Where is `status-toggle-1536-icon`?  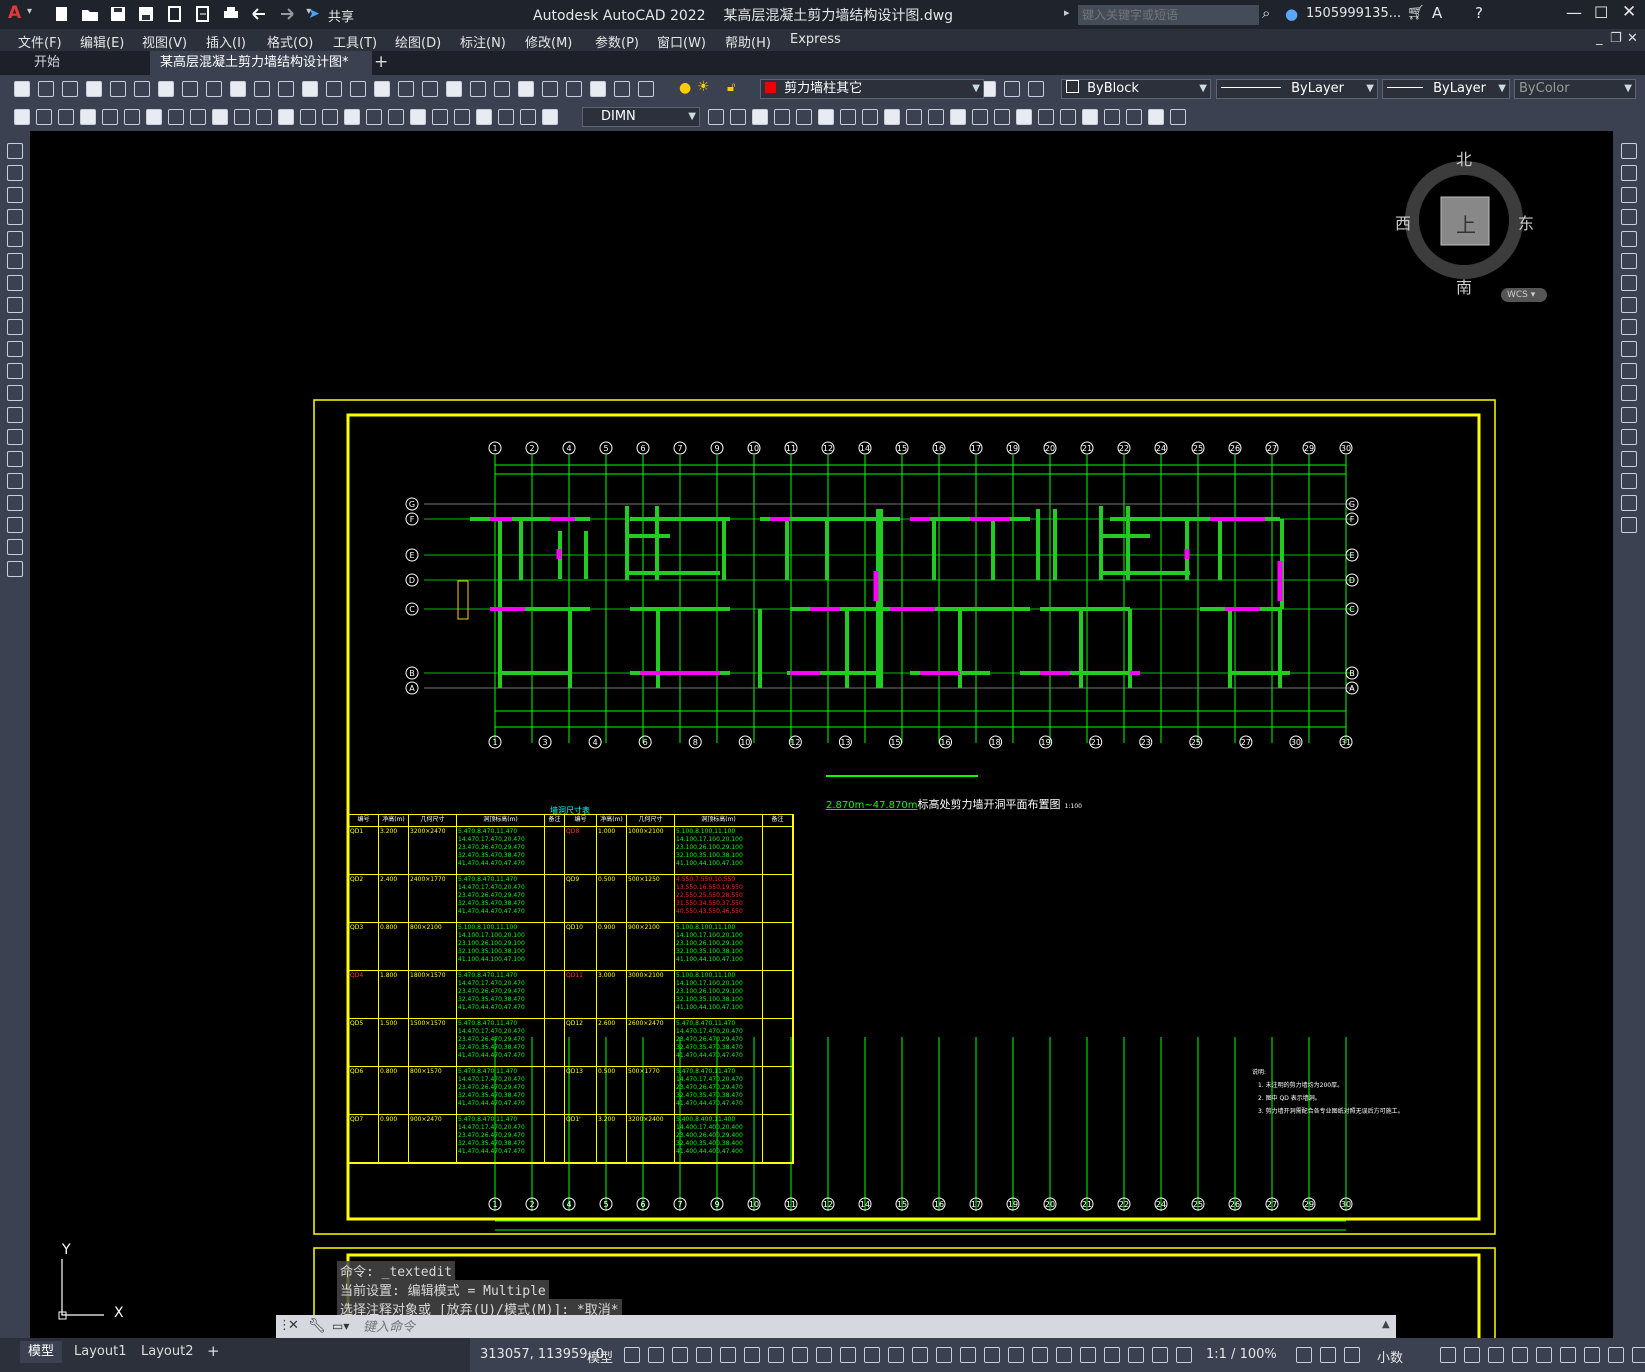
status-toggle-1536-icon is located at coordinates (1544, 1355).